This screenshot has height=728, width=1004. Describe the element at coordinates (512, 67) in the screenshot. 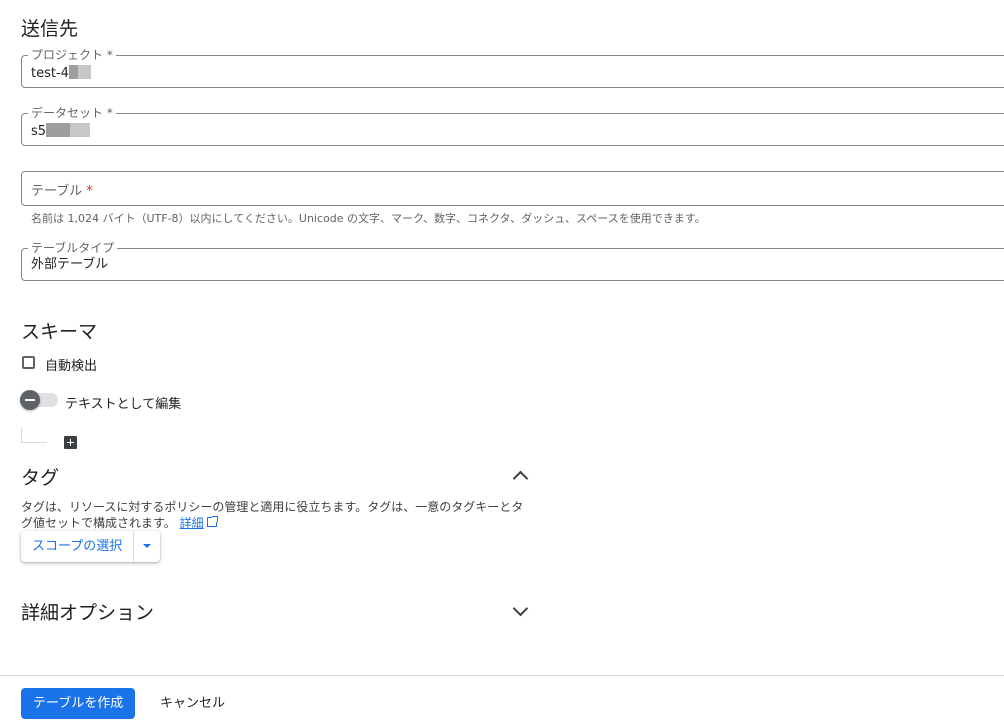

I see `project-field: プロジェクト * test-4` at that location.